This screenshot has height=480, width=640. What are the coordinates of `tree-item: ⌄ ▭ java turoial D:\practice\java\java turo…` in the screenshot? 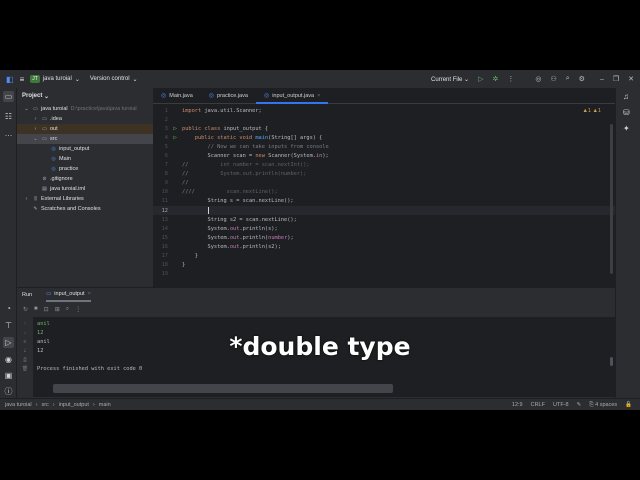 It's located at (85, 109).